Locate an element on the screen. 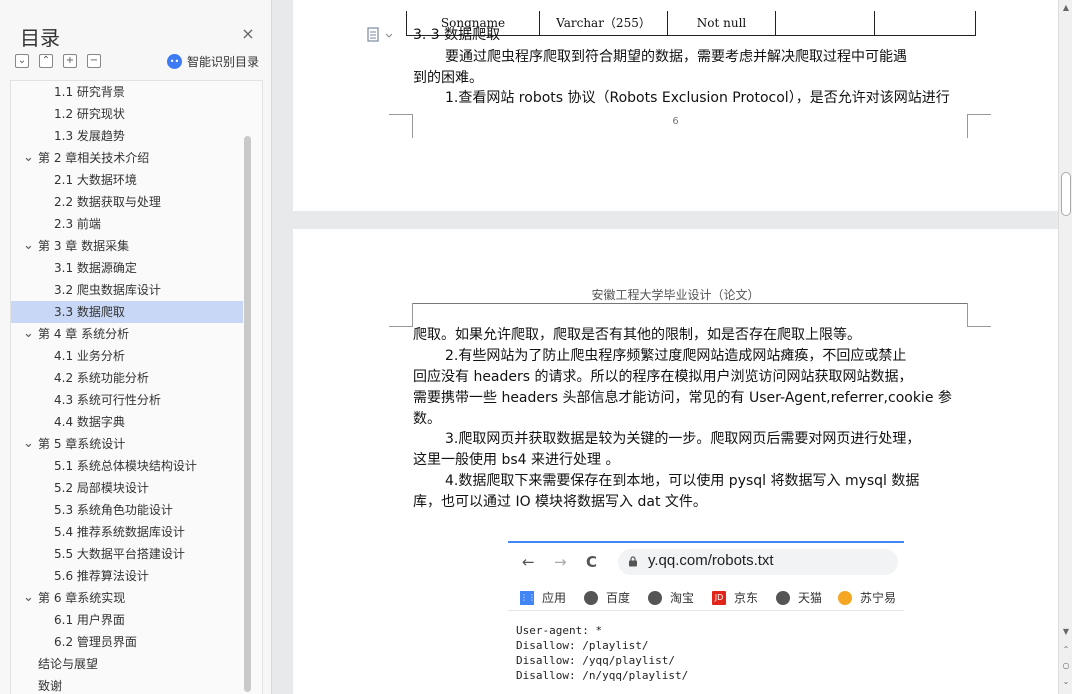 The image size is (1072, 694). toc-item-label: 5.3 系统角色功能设计 is located at coordinates (113, 510).